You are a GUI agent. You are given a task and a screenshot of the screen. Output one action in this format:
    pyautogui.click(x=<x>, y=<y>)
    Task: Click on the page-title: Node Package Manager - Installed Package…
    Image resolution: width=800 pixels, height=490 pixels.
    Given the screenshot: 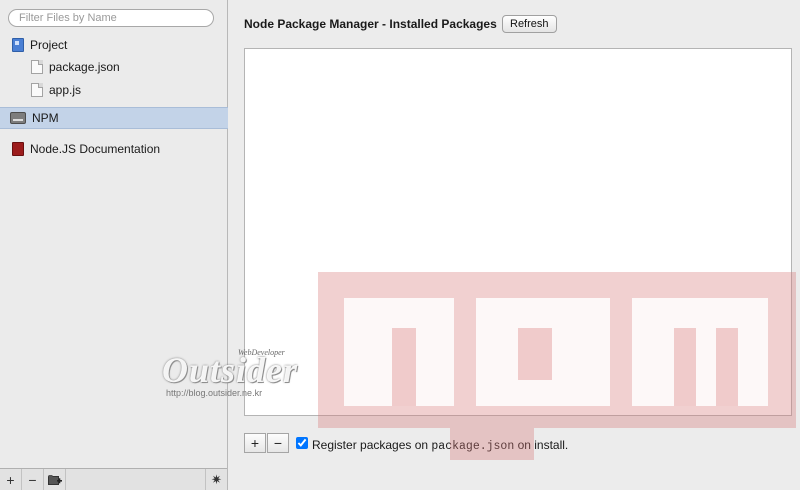 What is the action you would take?
    pyautogui.click(x=370, y=24)
    